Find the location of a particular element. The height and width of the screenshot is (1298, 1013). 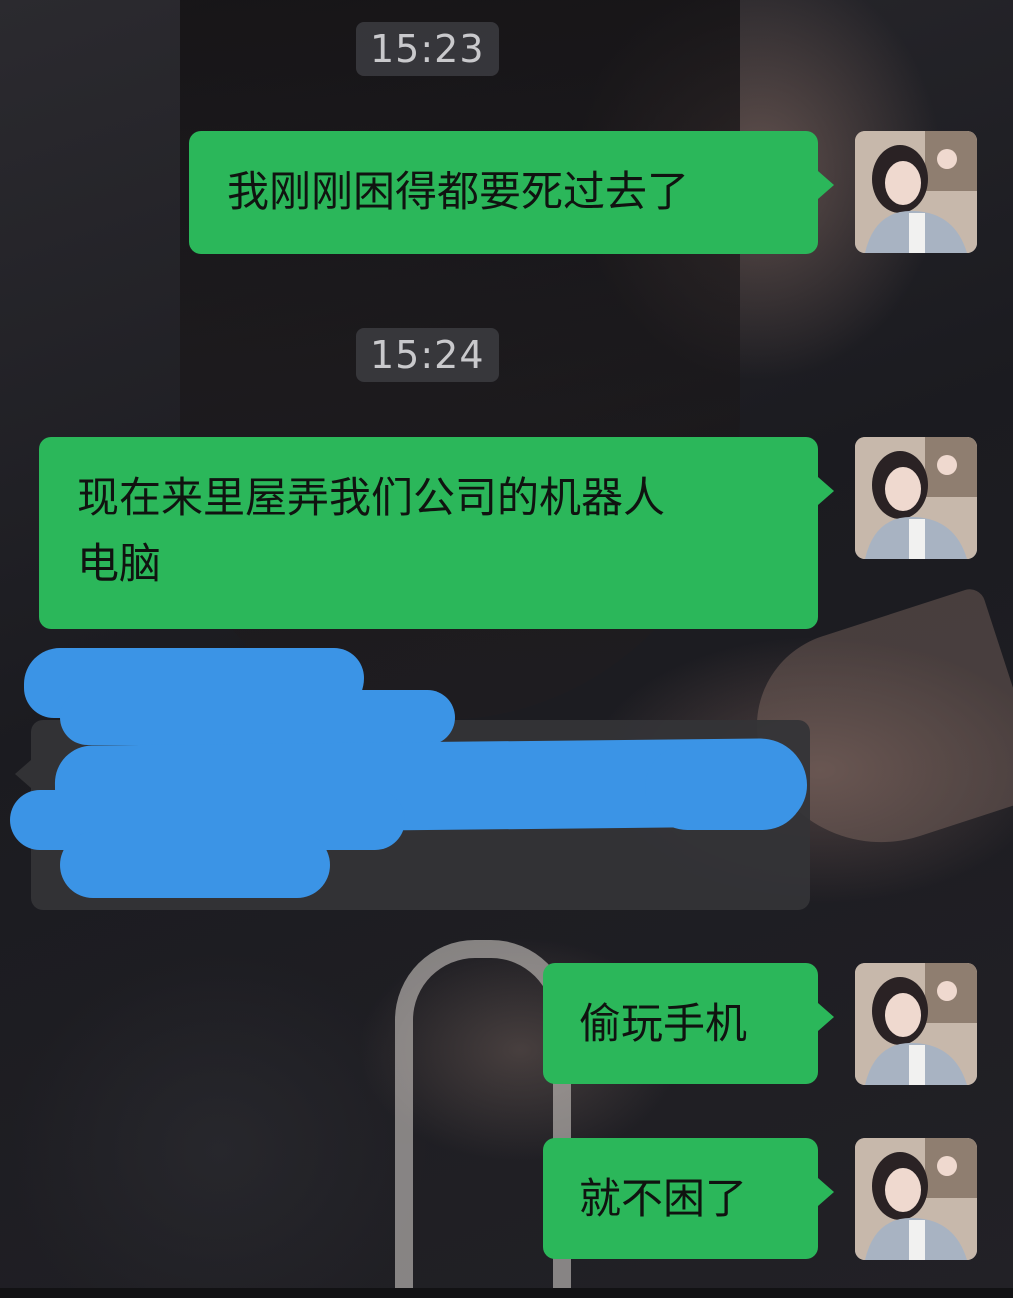

message-bubble-sent: 我刚刚困得都要死过去了 is located at coordinates (511, 192).